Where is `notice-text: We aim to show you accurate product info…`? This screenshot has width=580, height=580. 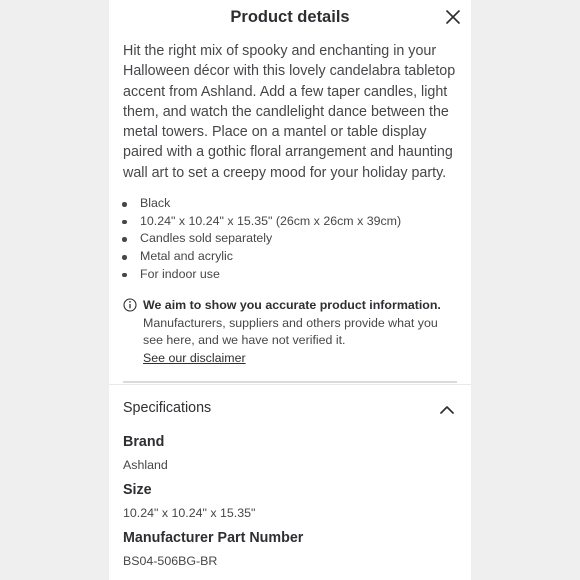
notice-text: We aim to show you accurate product info… is located at coordinates (298, 332).